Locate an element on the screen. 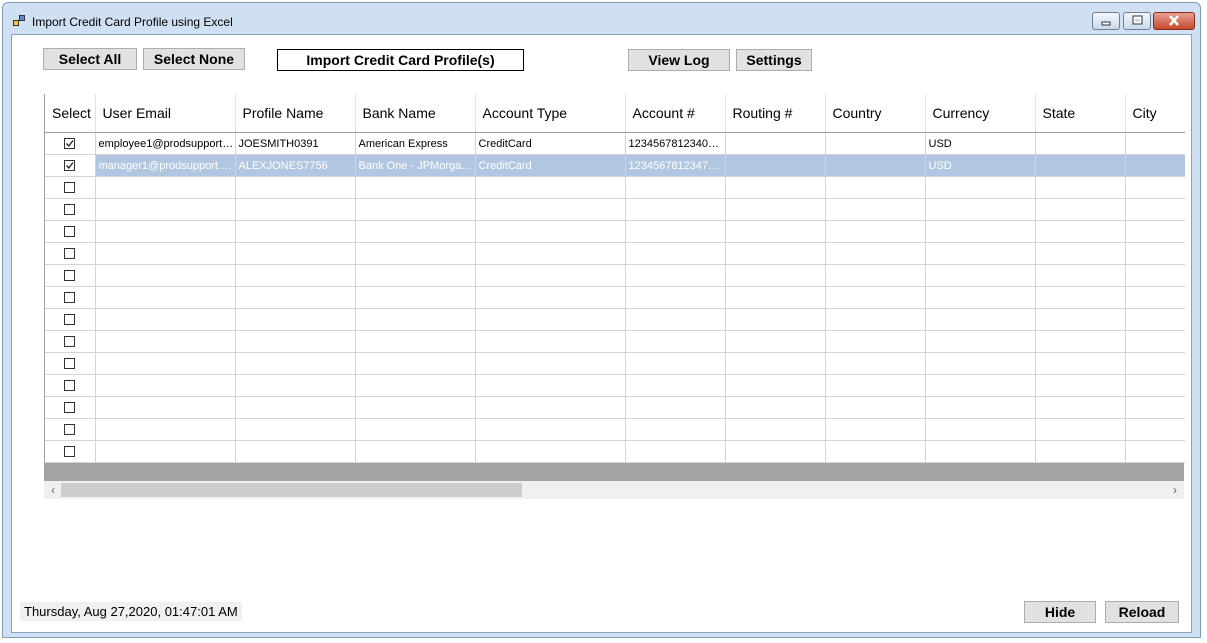 This screenshot has width=1207, height=643. table-cell: American Express is located at coordinates (415, 143).